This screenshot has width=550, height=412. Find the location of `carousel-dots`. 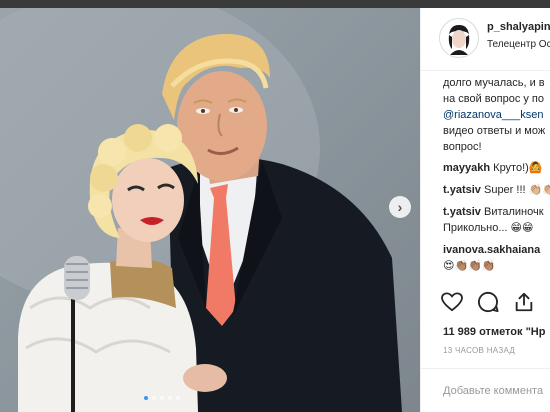

carousel-dots is located at coordinates (162, 398).